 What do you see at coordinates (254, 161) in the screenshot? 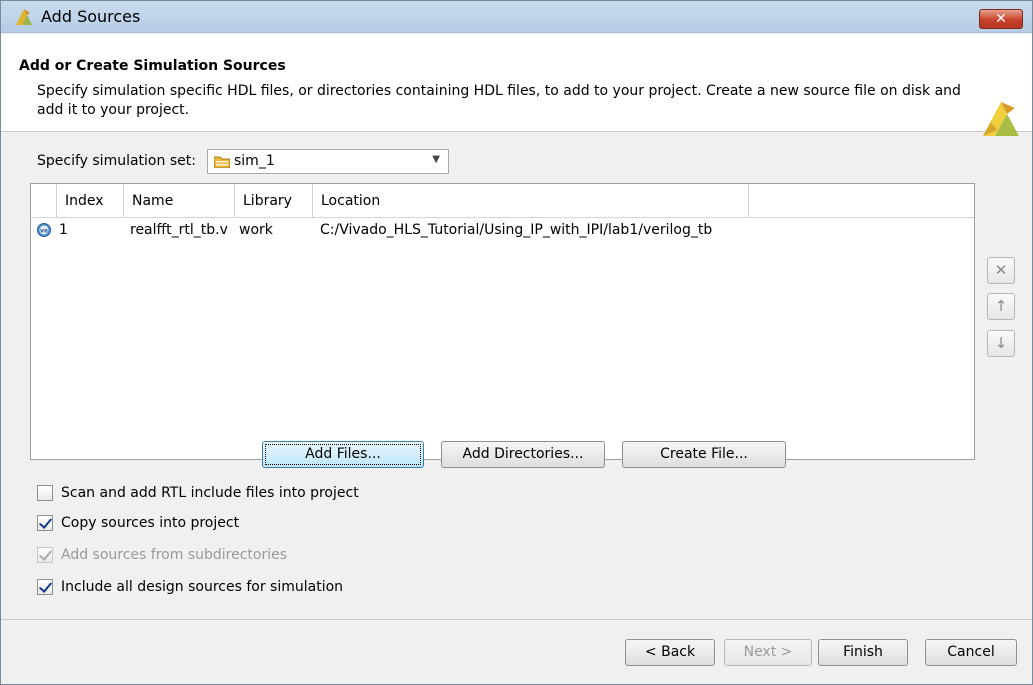
I see `simulation-set-value: sim_1` at bounding box center [254, 161].